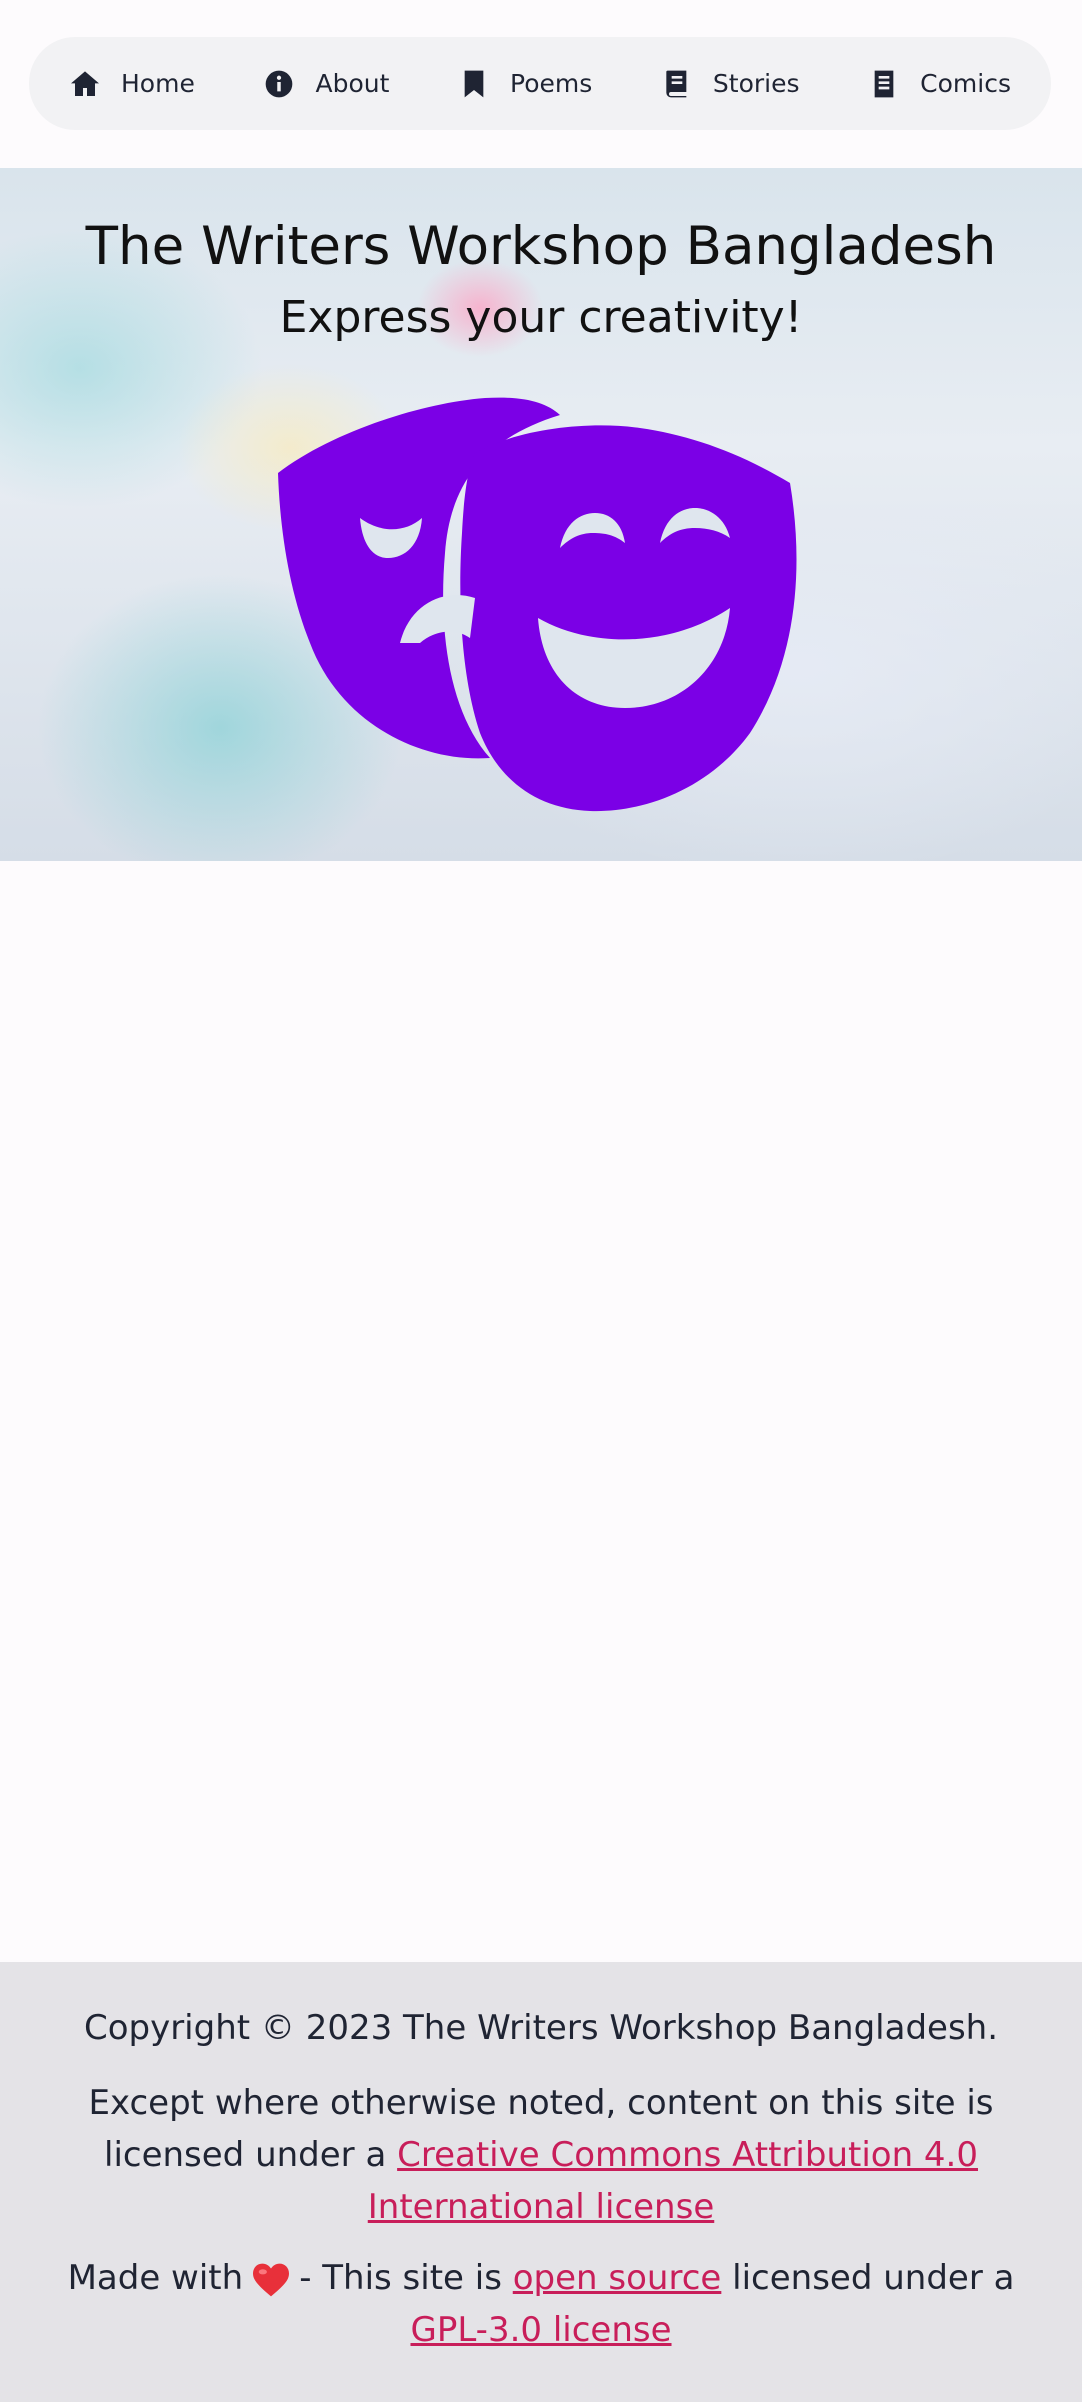  Describe the element at coordinates (400, 2278) in the screenshot. I see `open-source-prefix: - This site is` at that location.